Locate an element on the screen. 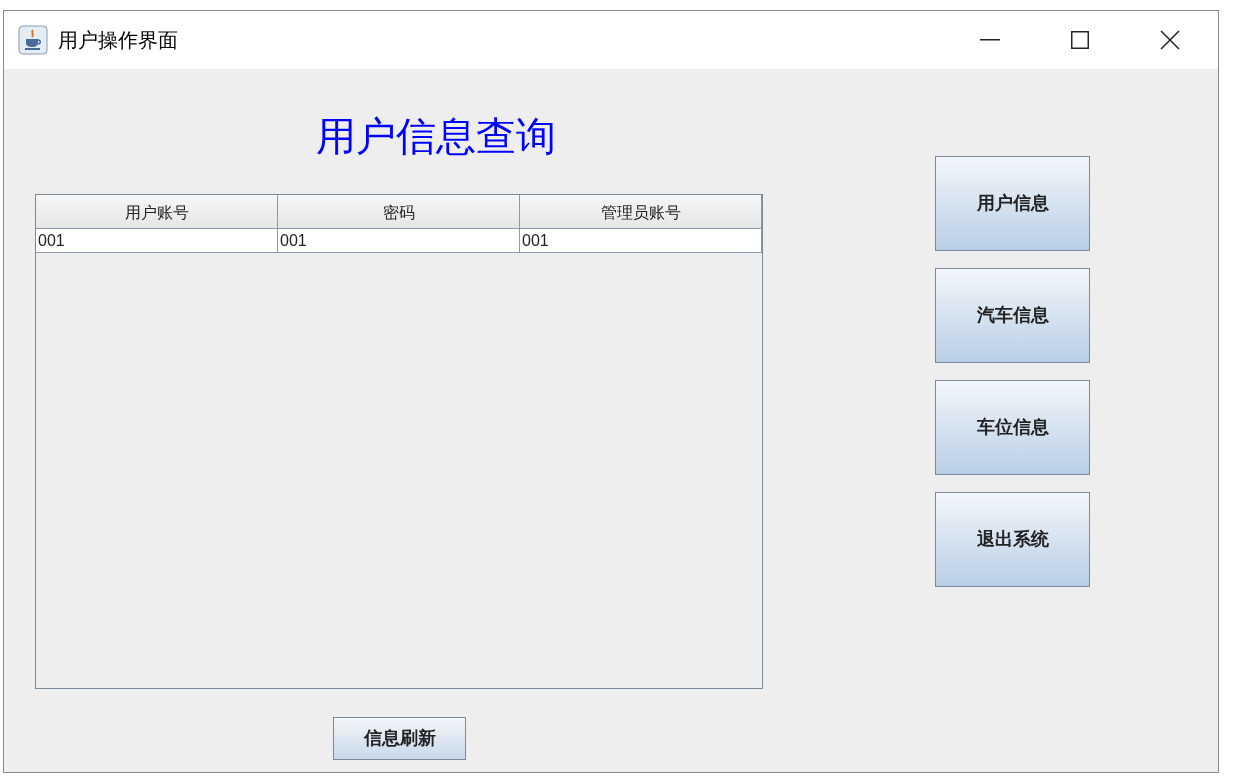 The image size is (1237, 781). refresh-button: 信息刷新 is located at coordinates (399, 738).